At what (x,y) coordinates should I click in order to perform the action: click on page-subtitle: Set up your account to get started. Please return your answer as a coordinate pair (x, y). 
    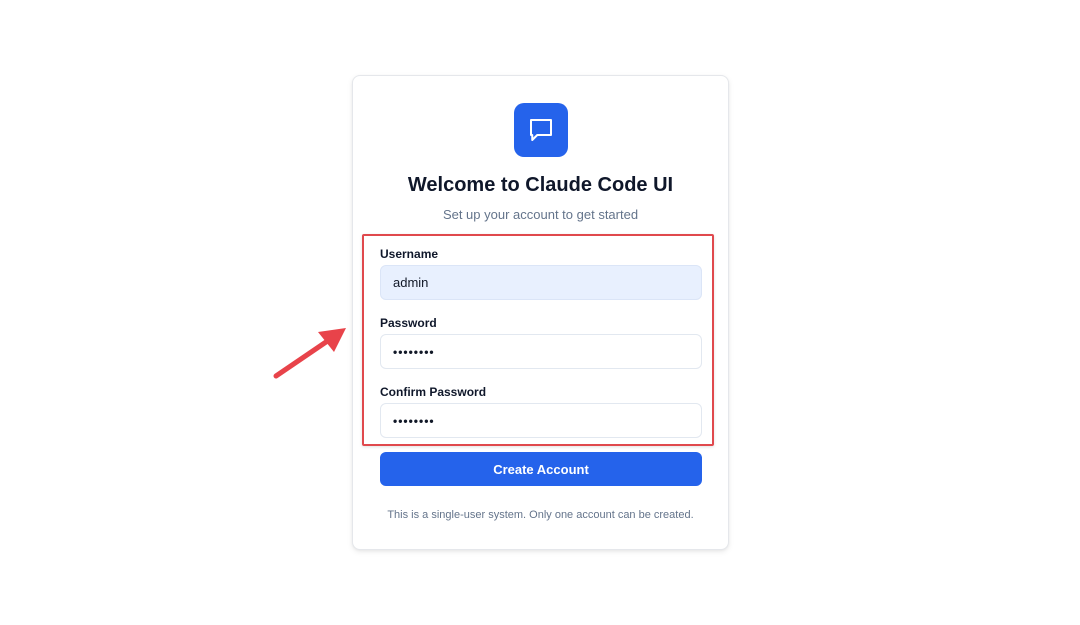
    Looking at the image, I should click on (540, 214).